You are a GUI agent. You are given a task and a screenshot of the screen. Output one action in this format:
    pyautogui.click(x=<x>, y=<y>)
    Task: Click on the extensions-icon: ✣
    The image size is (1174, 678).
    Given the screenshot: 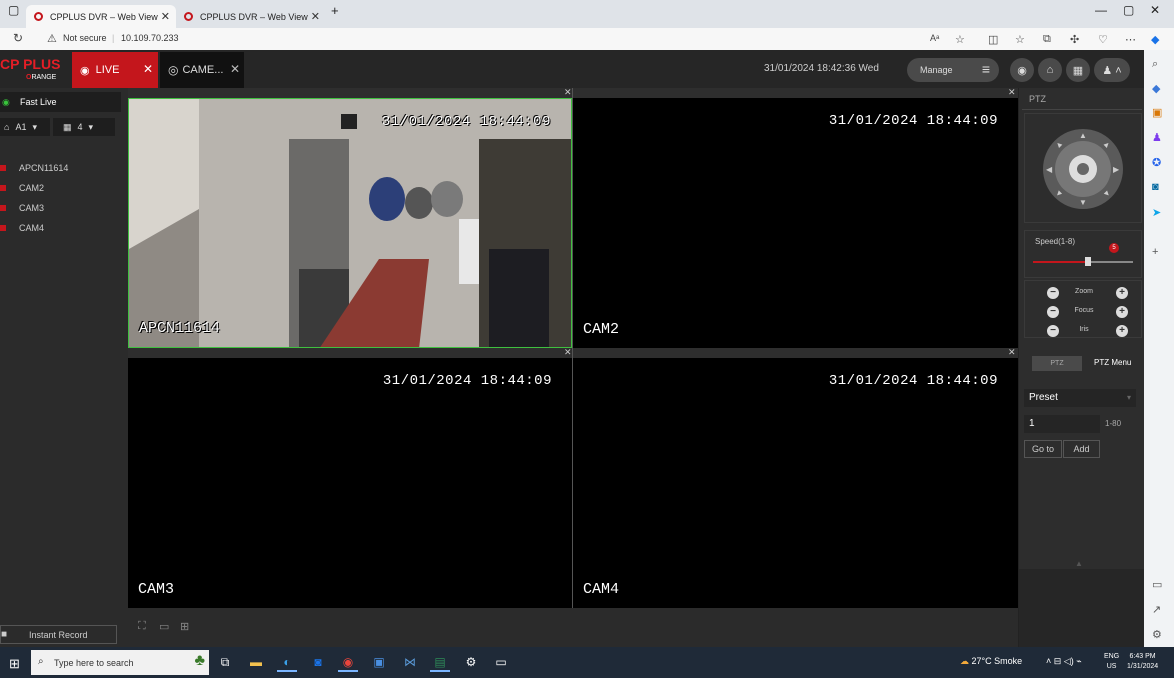 What is the action you would take?
    pyautogui.click(x=1074, y=39)
    